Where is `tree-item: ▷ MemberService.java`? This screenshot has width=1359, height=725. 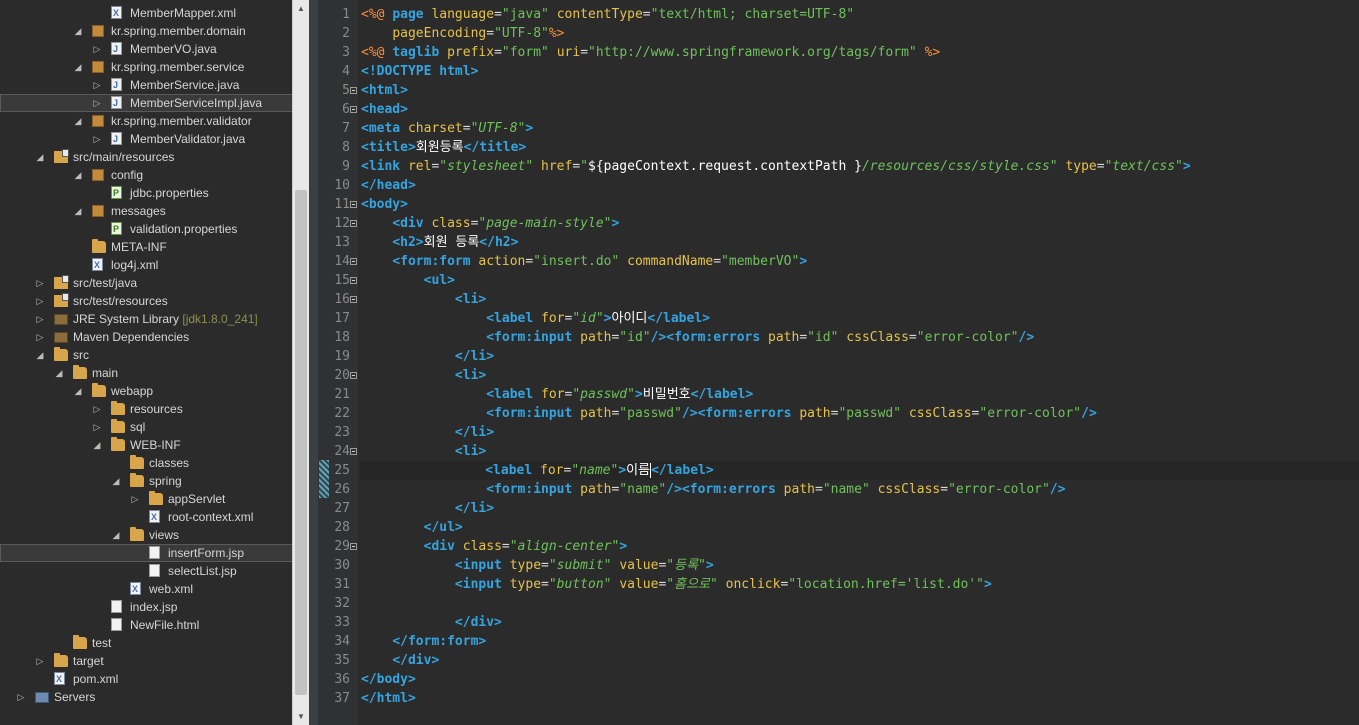 tree-item: ▷ MemberService.java is located at coordinates (146, 85).